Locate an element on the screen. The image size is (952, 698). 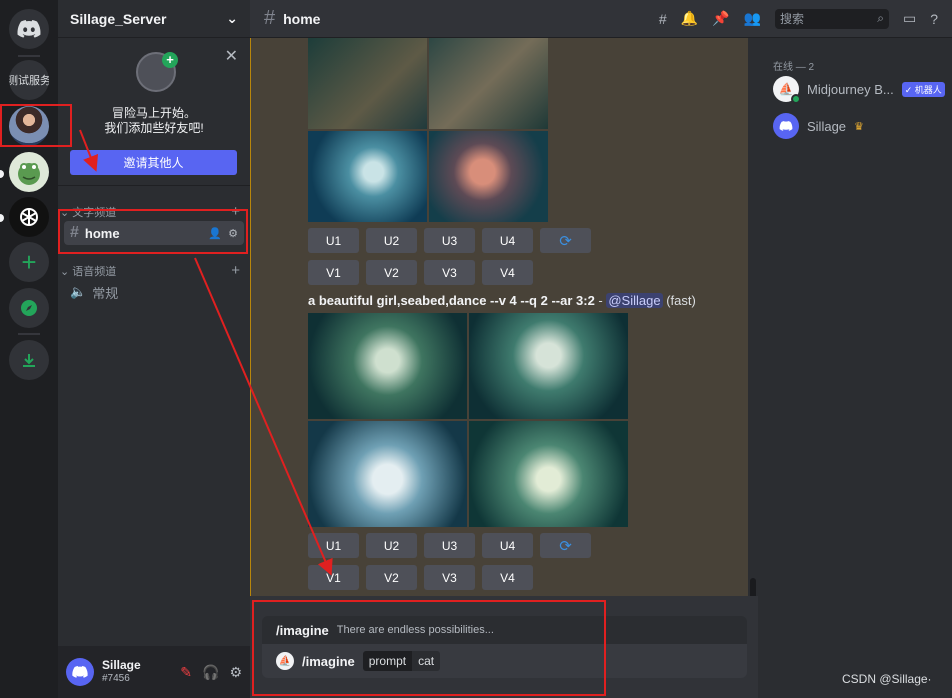
annotation-box-server is located at coordinates (36, 125).